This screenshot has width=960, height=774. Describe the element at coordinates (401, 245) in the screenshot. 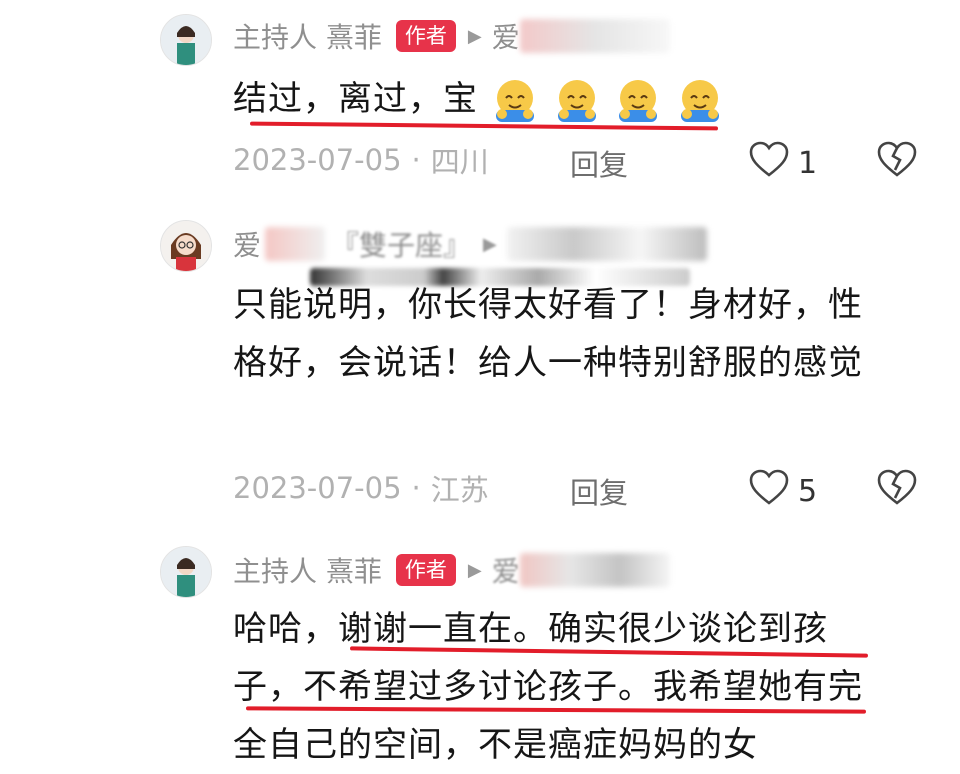

I see `author-name-fragment: 『雙子座』` at that location.